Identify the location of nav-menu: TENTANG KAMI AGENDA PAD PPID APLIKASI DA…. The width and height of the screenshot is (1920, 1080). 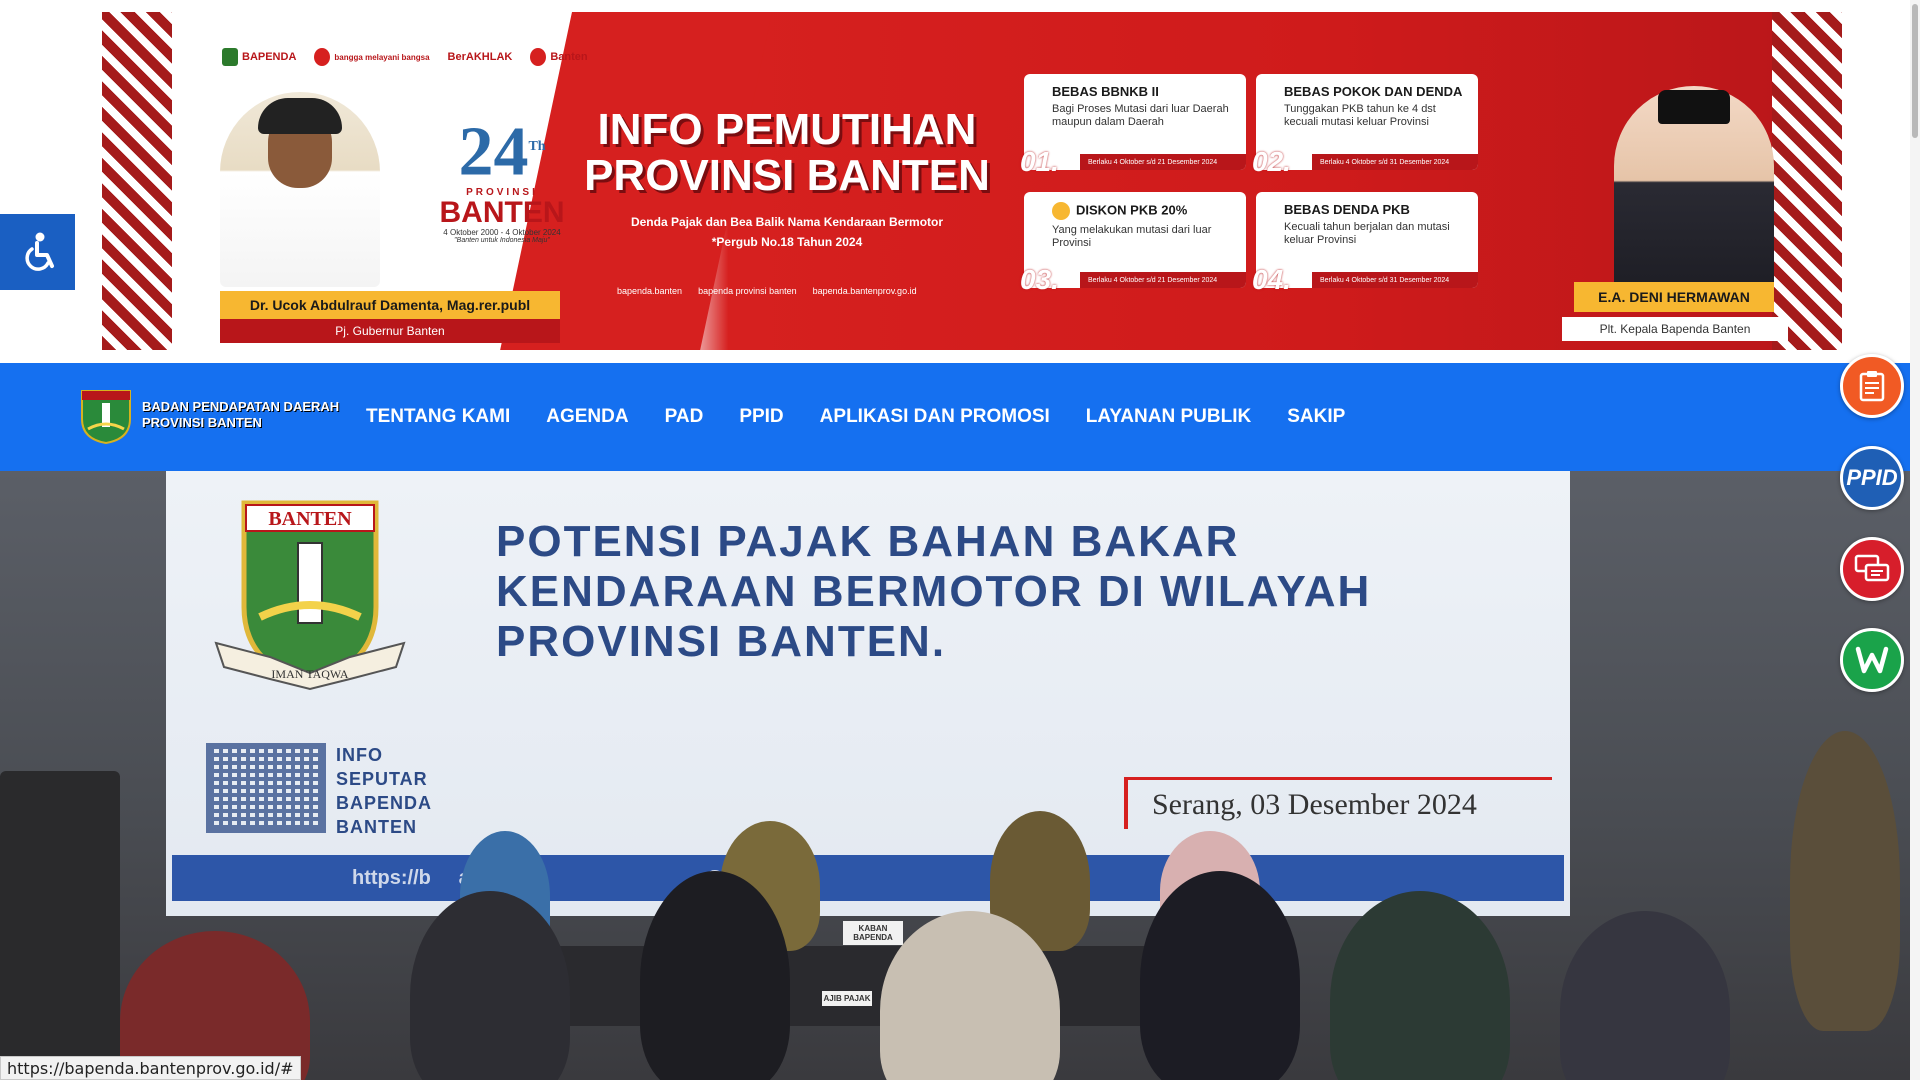
(855, 417).